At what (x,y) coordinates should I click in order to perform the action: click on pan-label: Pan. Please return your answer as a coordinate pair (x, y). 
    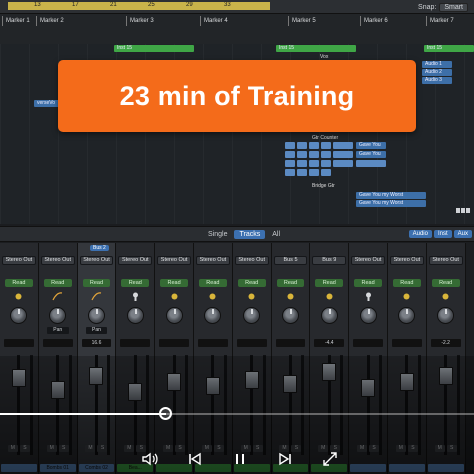
    Looking at the image, I should click on (57, 330).